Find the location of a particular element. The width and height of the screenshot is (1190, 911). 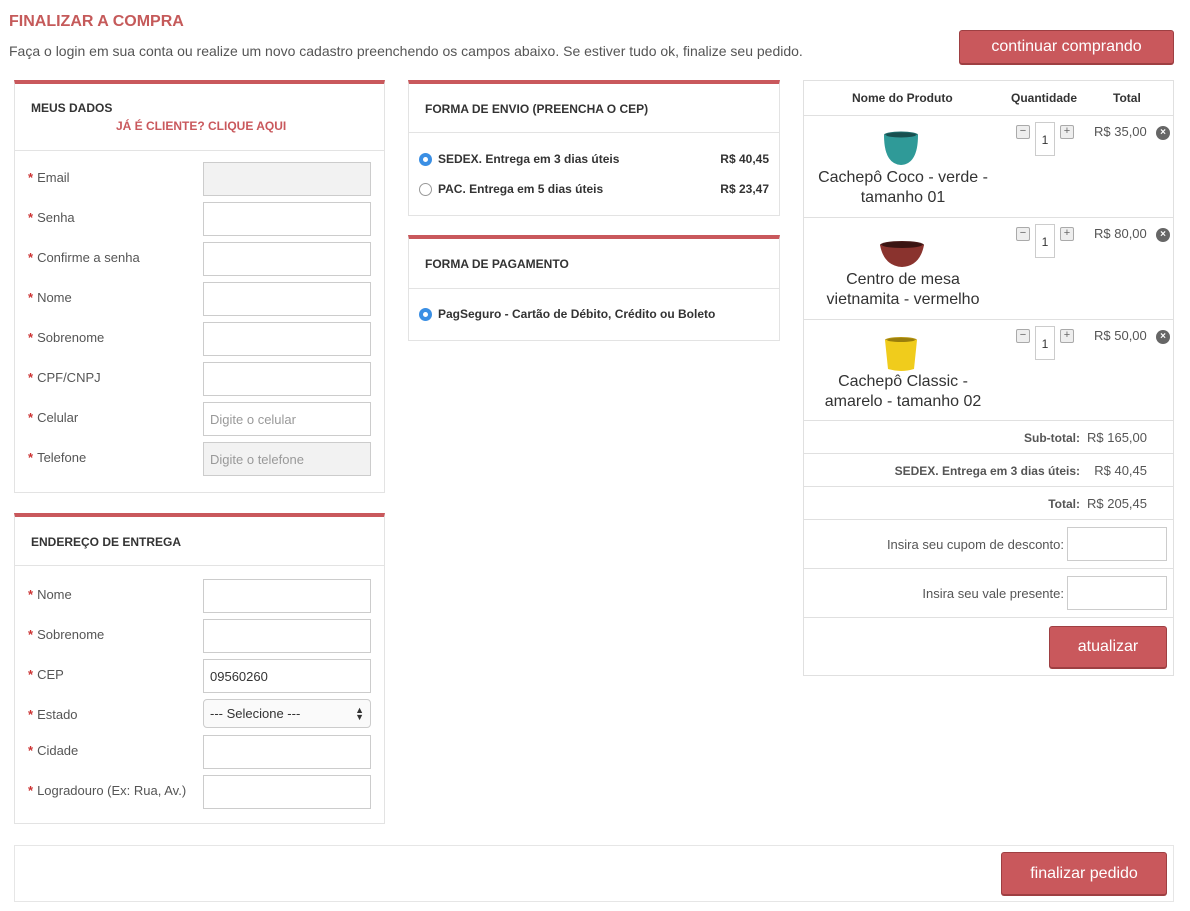

shipping-option-price: R$ 40,45 is located at coordinates (744, 159).